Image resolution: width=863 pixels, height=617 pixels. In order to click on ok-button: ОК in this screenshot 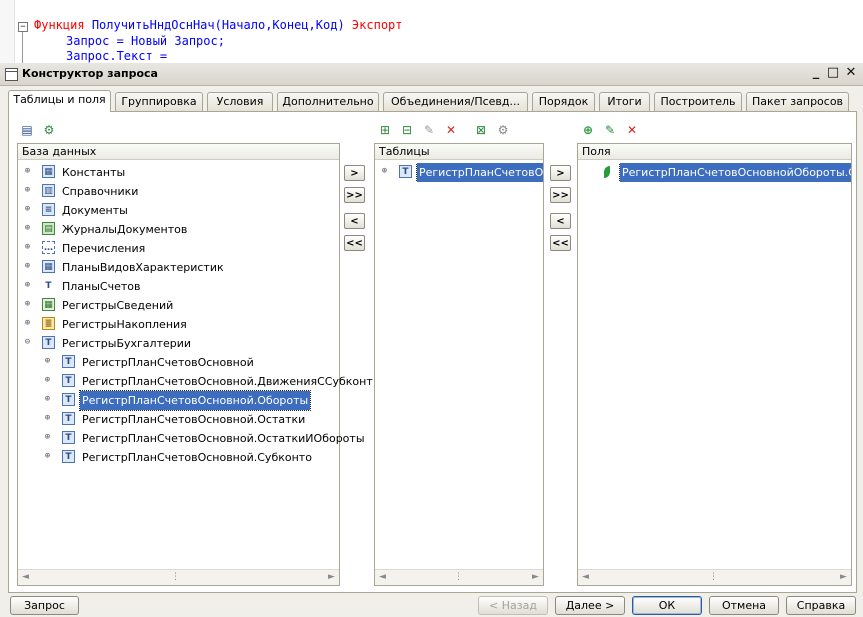, I will do `click(667, 605)`.